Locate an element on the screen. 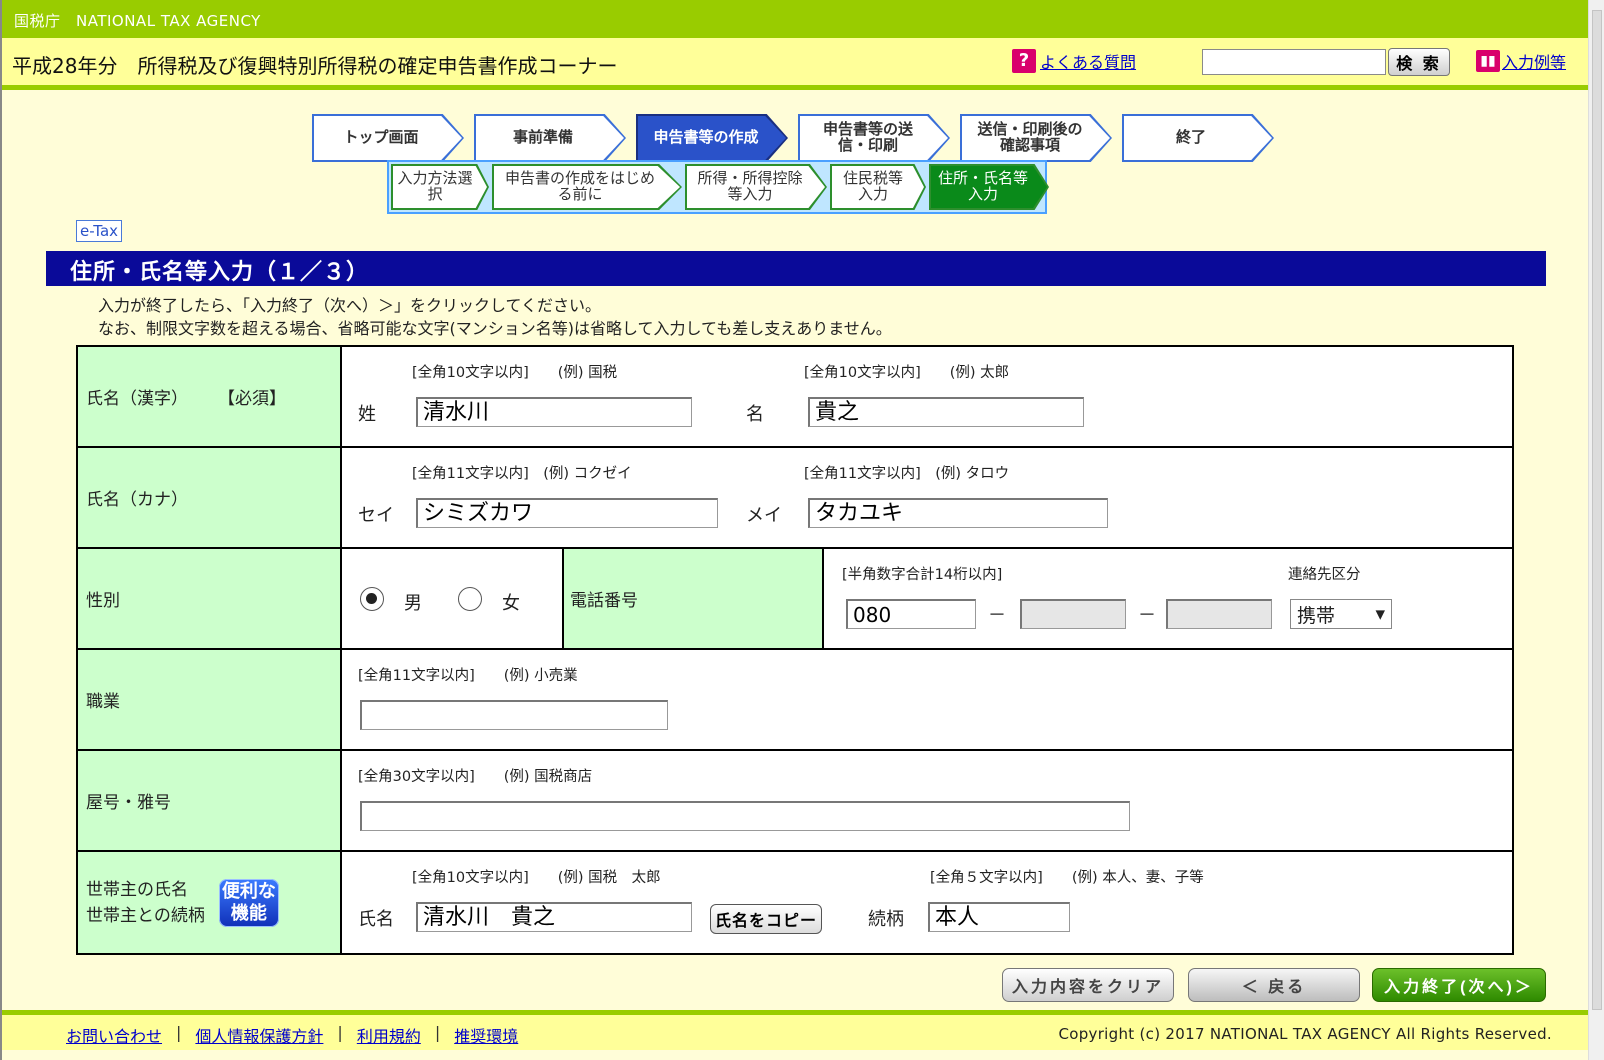 This screenshot has width=1604, height=1060. book-icon: ▮▮ is located at coordinates (1488, 61).